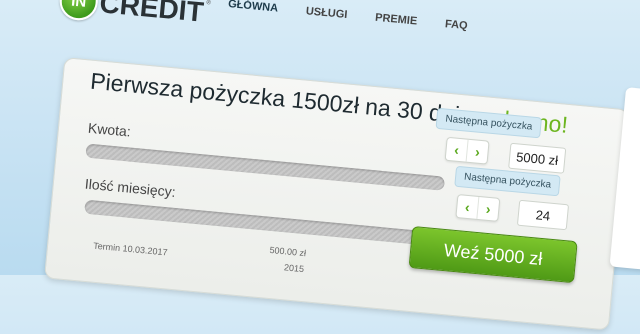 The image size is (640, 334). Describe the element at coordinates (253, 7) in the screenshot. I see `nav-item-glowna: GŁÓWNA` at that location.